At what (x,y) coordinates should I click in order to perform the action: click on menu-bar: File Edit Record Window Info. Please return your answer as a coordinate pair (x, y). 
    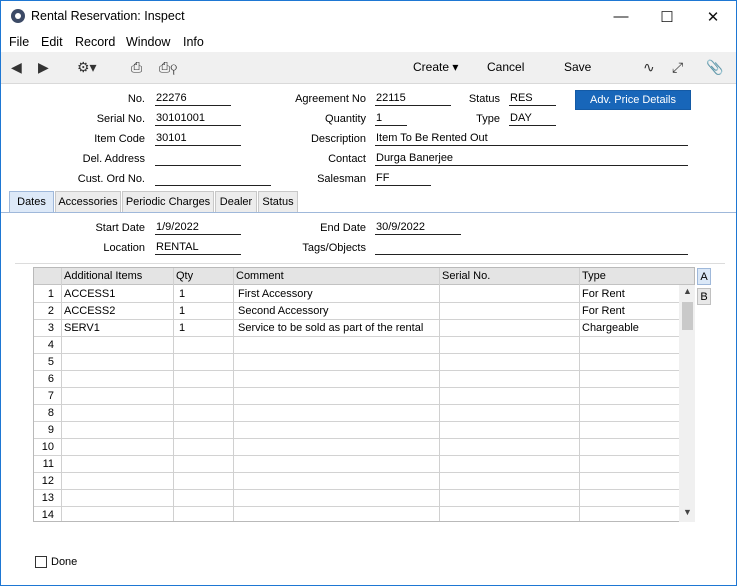
    Looking at the image, I should click on (368, 42).